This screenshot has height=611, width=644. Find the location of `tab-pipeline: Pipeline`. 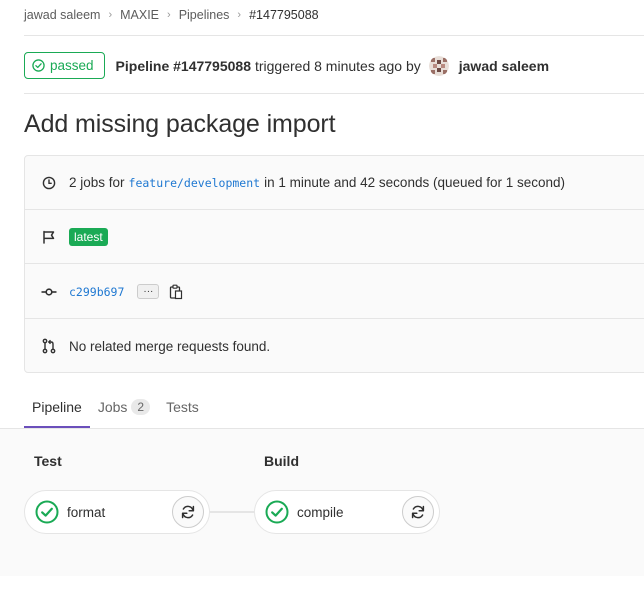

tab-pipeline: Pipeline is located at coordinates (57, 406).